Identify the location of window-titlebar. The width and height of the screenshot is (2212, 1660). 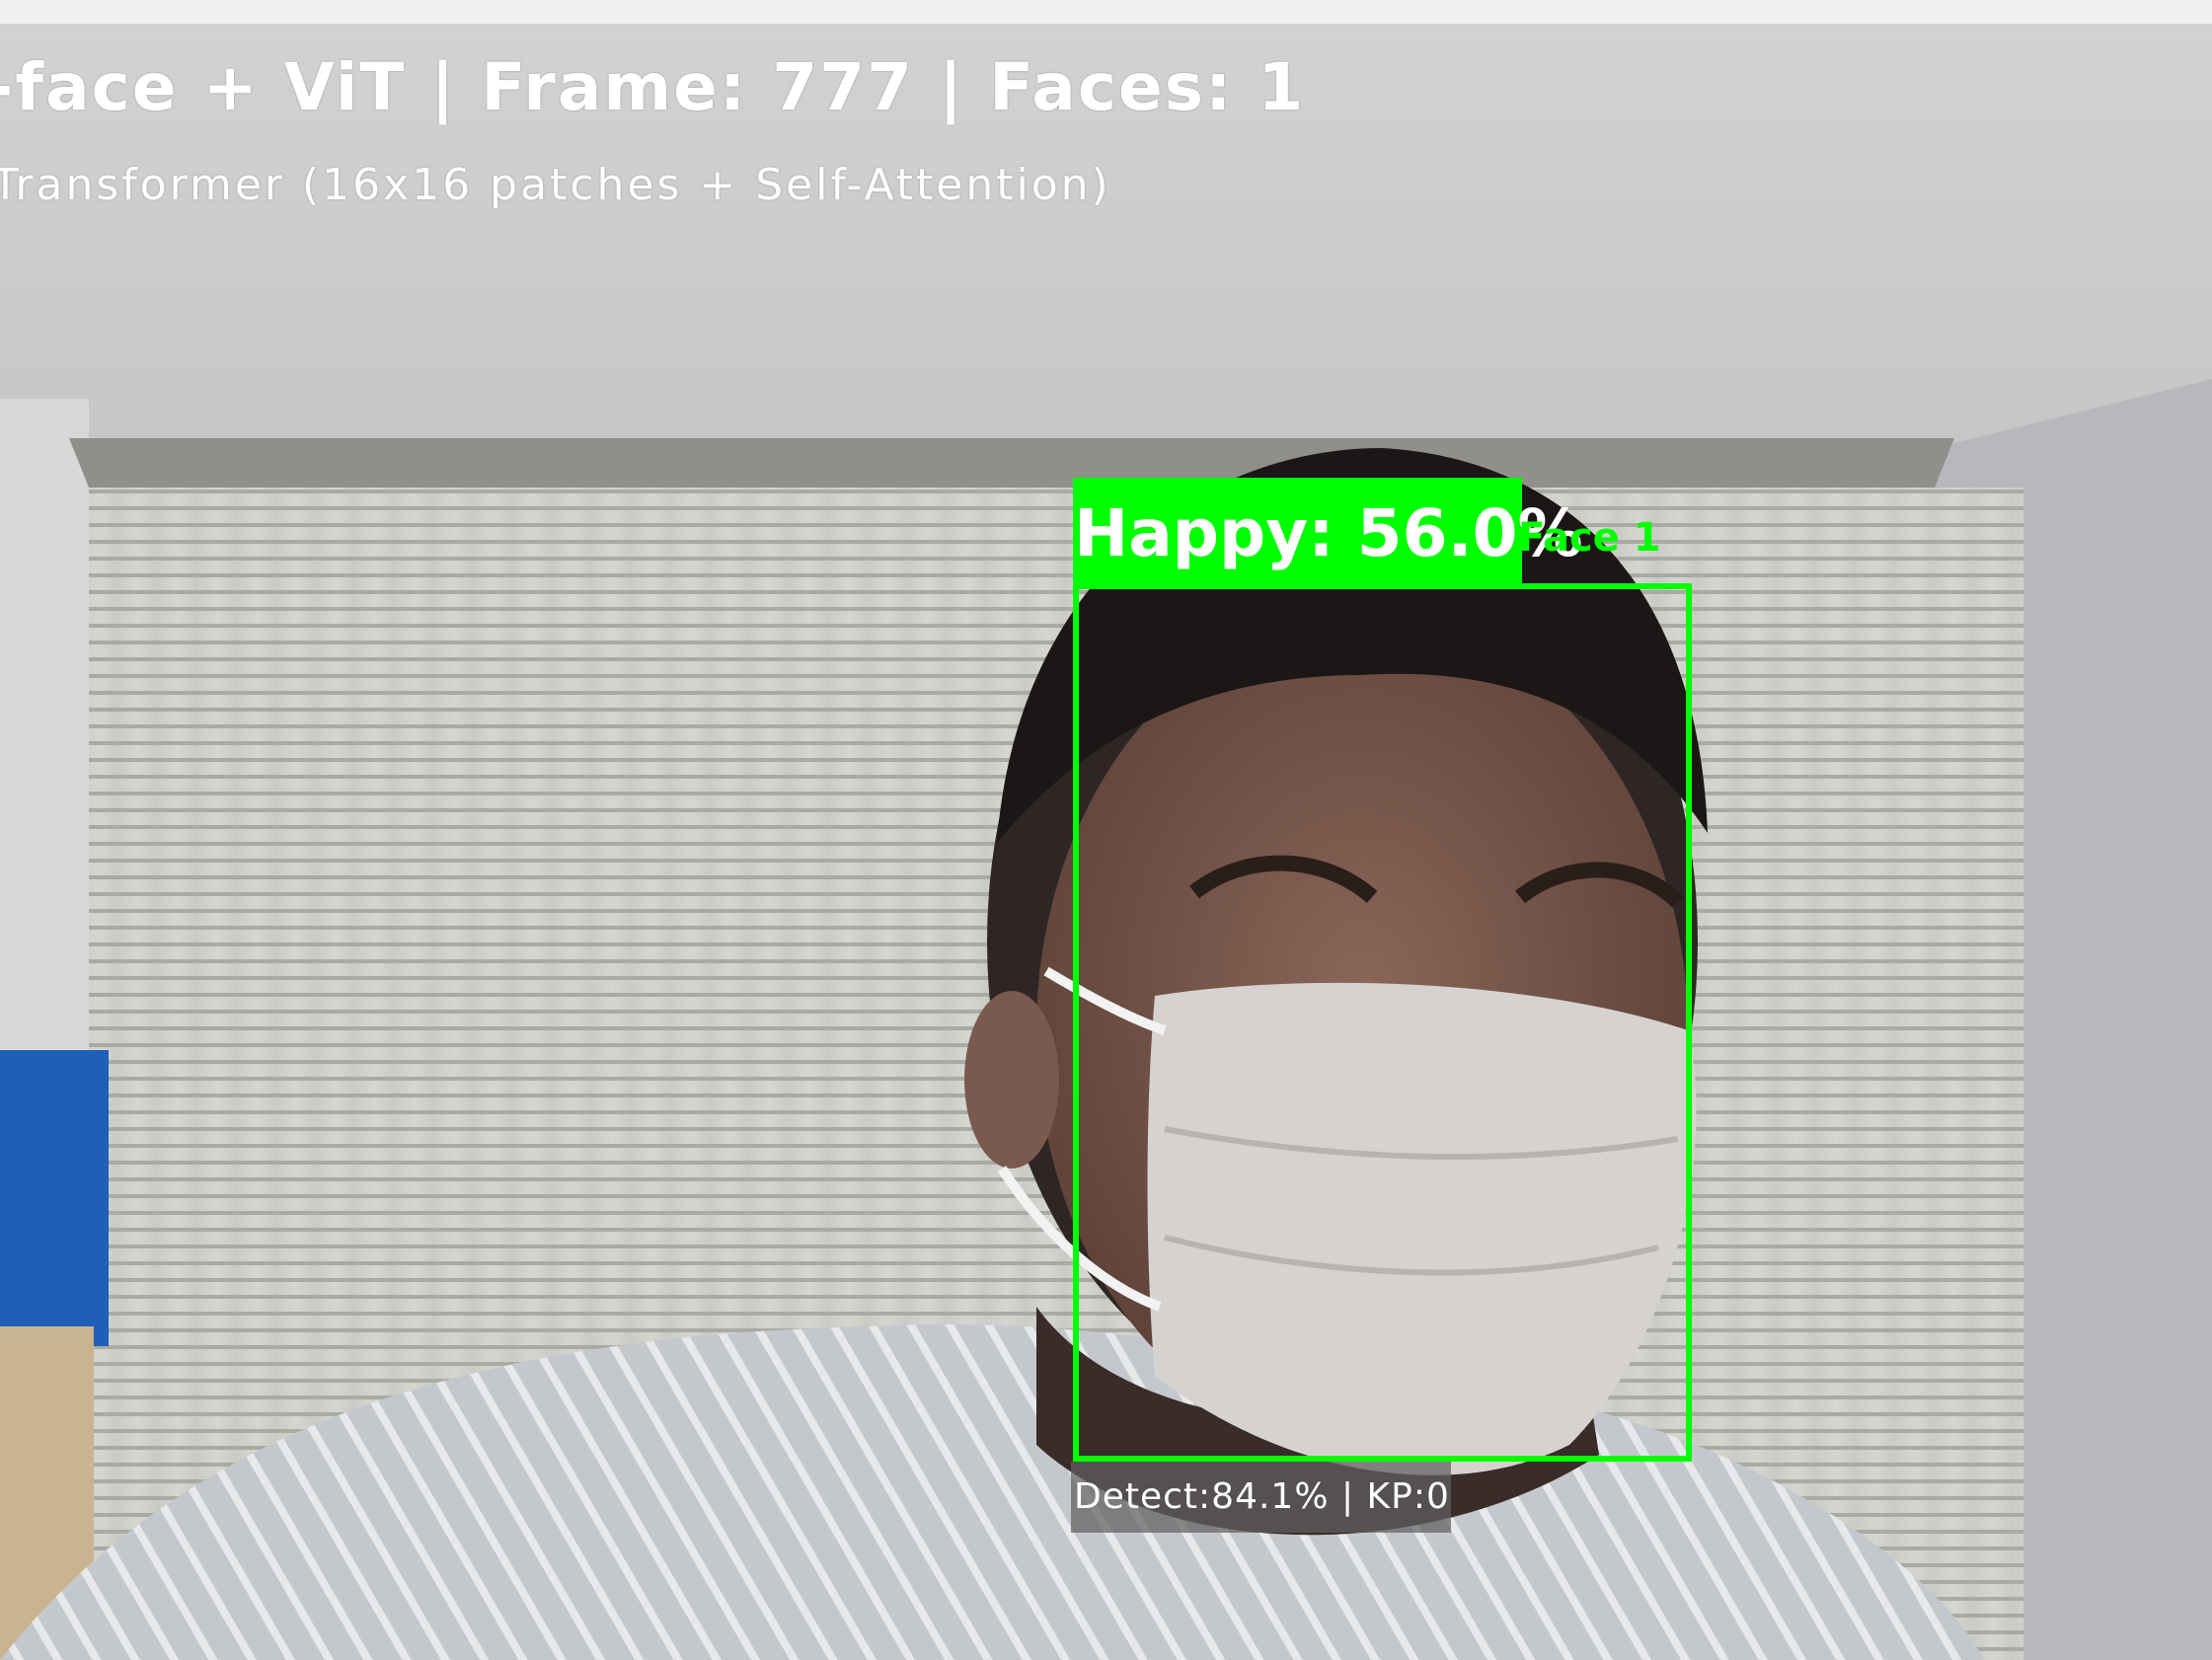
(1106, 12).